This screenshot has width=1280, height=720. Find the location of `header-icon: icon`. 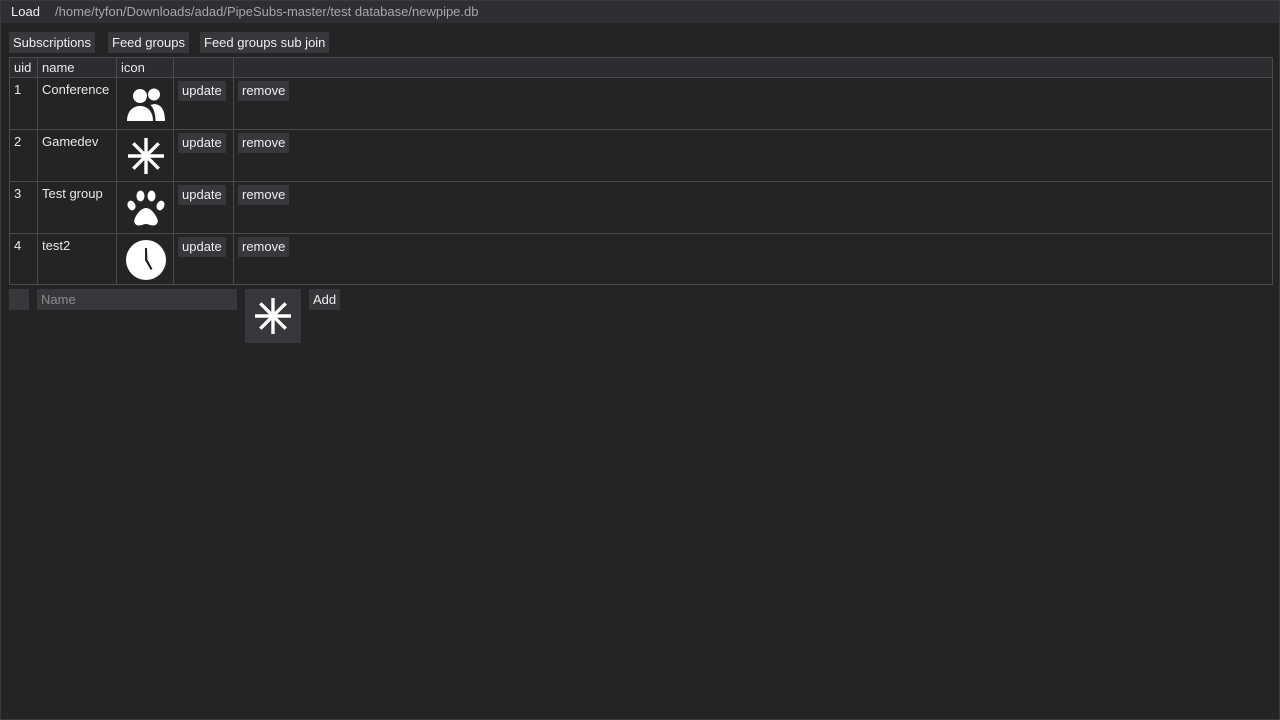

header-icon: icon is located at coordinates (133, 67).